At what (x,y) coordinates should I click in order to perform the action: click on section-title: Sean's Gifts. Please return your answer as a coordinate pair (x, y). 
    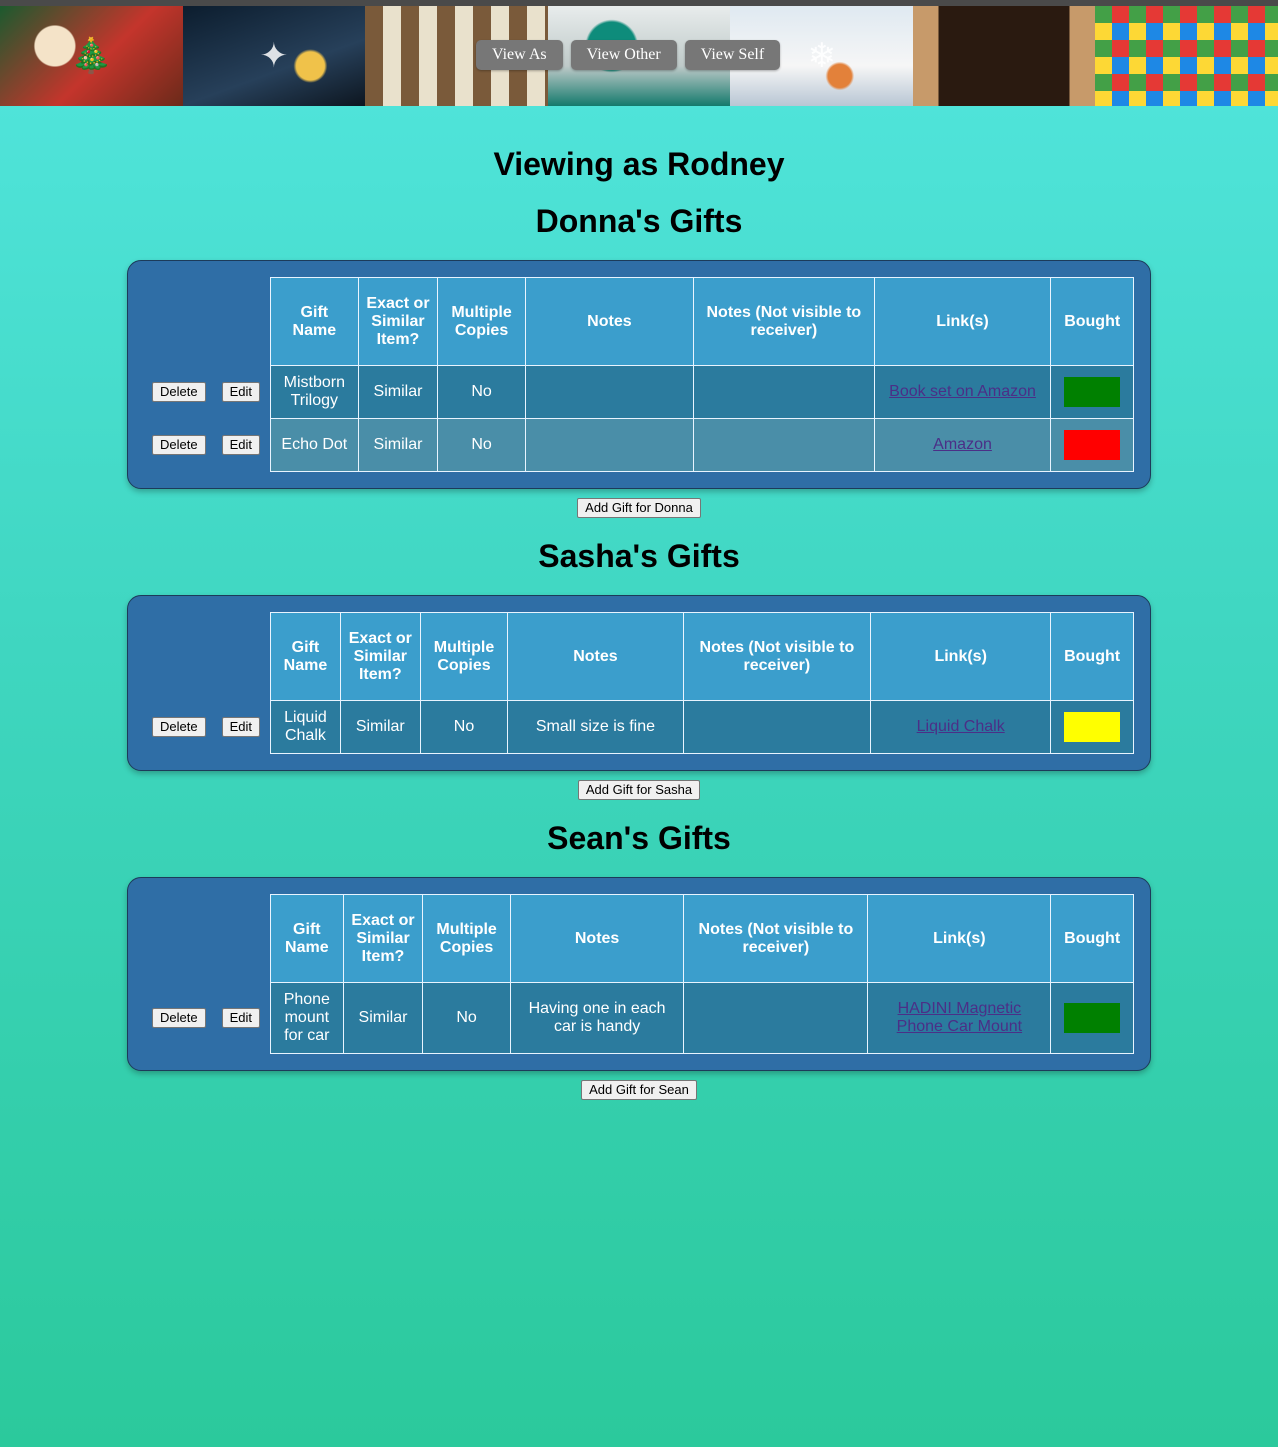
    Looking at the image, I should click on (639, 838).